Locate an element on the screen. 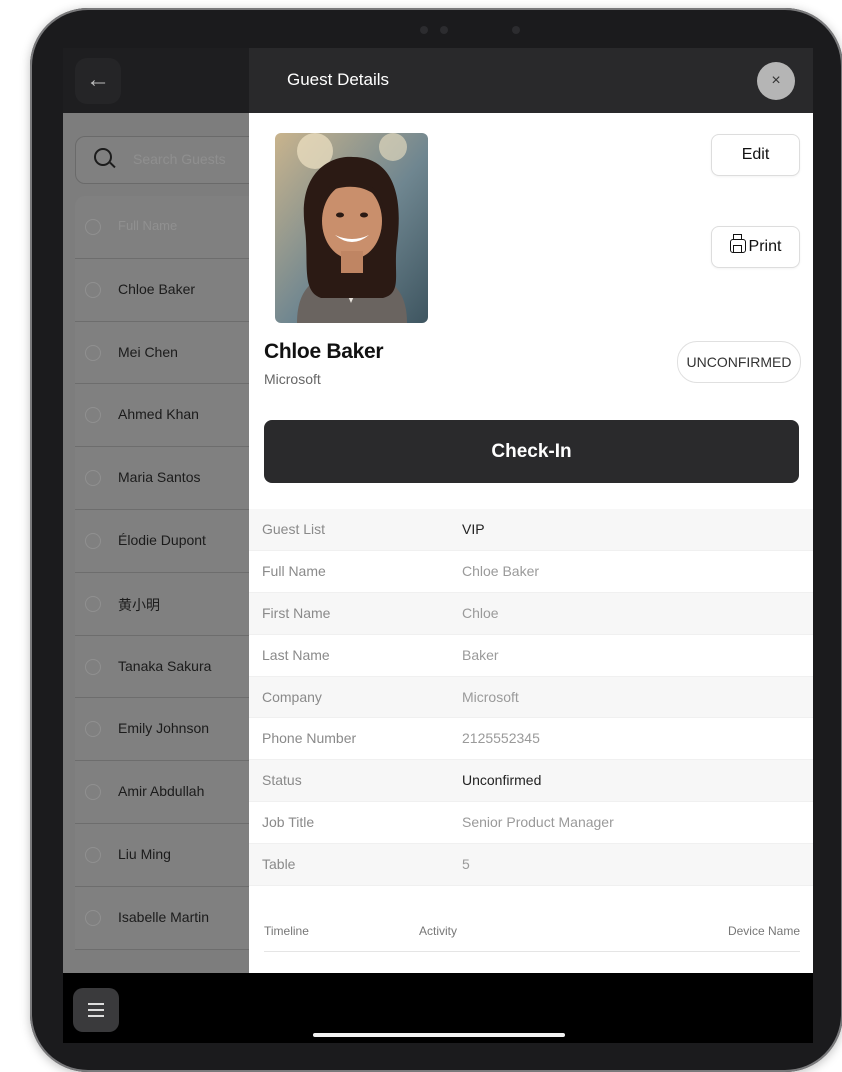 The image size is (842, 1072). guest-name: Élodie Dupont is located at coordinates (162, 539).